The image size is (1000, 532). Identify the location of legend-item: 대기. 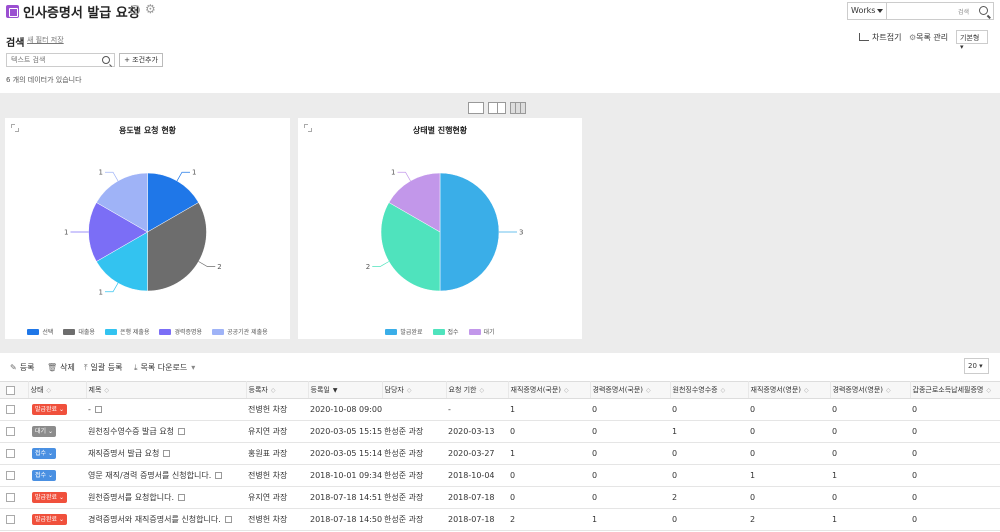
(481, 331).